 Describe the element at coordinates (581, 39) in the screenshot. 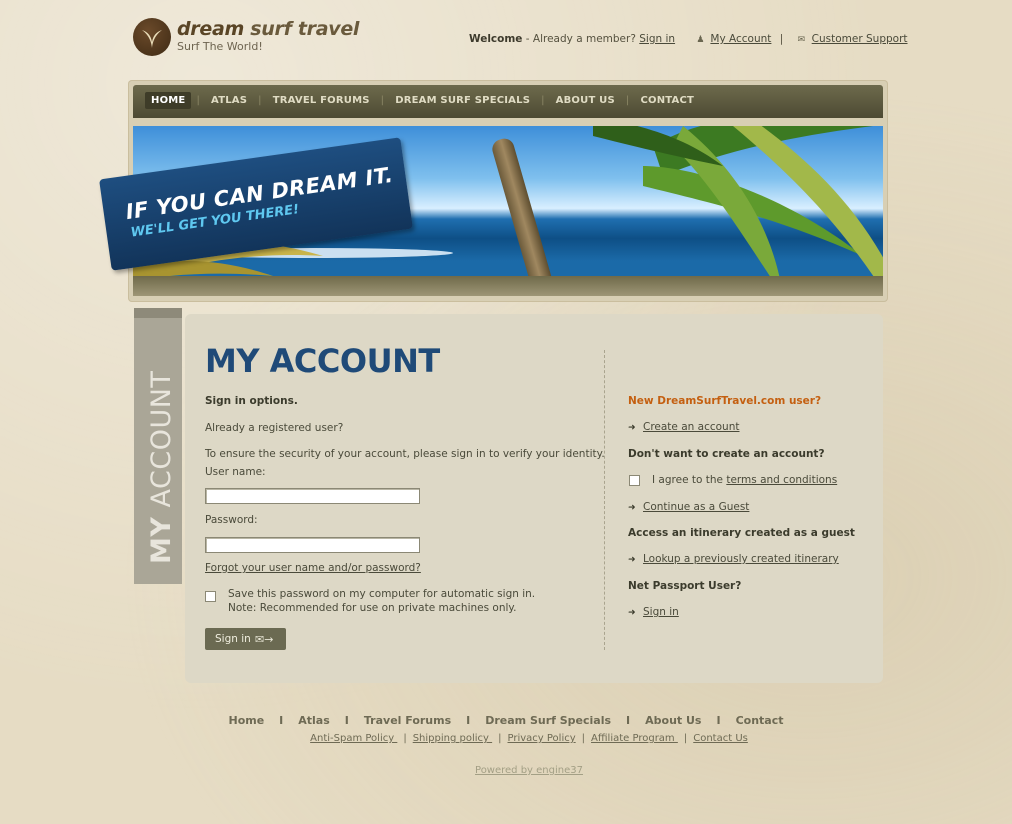

I see `already-member-text: - Already a member?` at that location.